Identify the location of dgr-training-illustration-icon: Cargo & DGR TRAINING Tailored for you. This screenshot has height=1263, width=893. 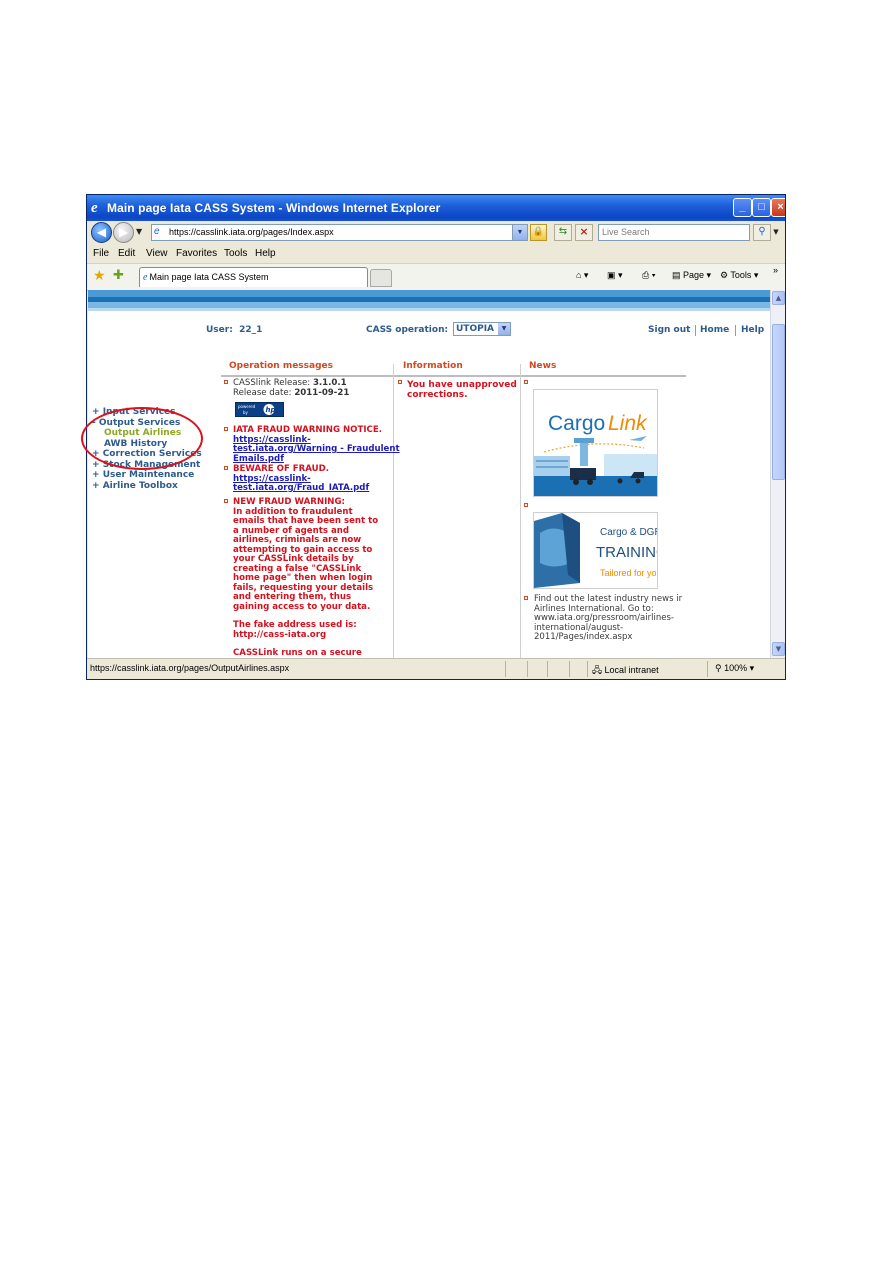
(595, 550).